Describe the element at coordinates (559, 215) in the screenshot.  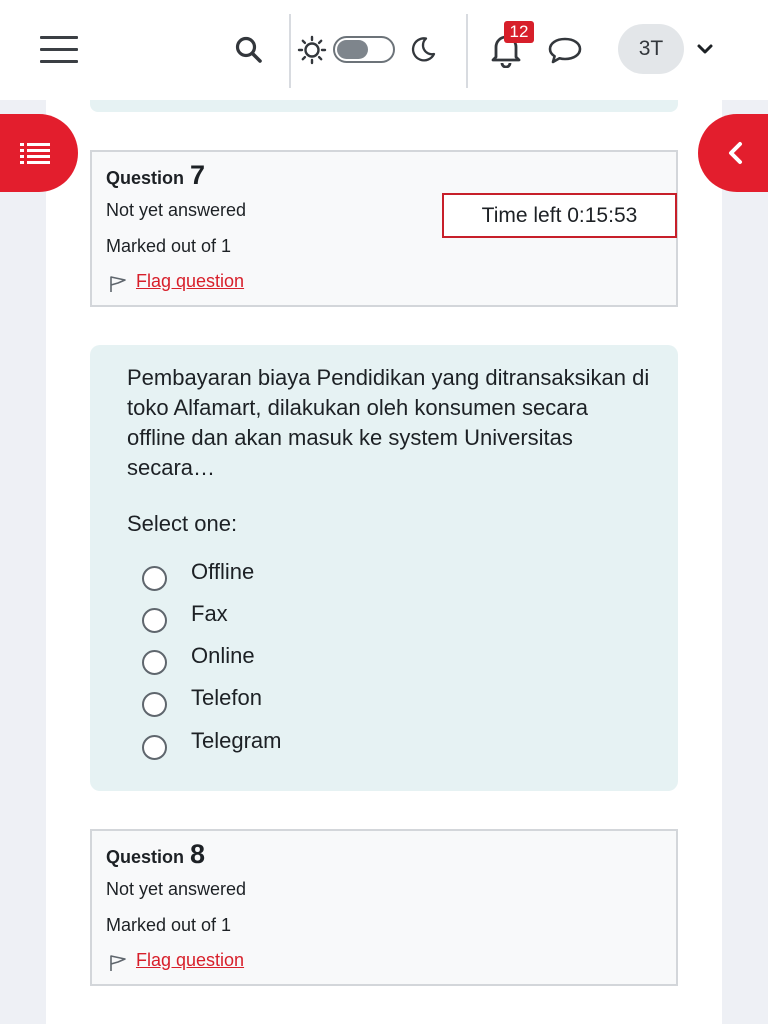
I see `quiz-timer: Time left 0:15:53` at that location.